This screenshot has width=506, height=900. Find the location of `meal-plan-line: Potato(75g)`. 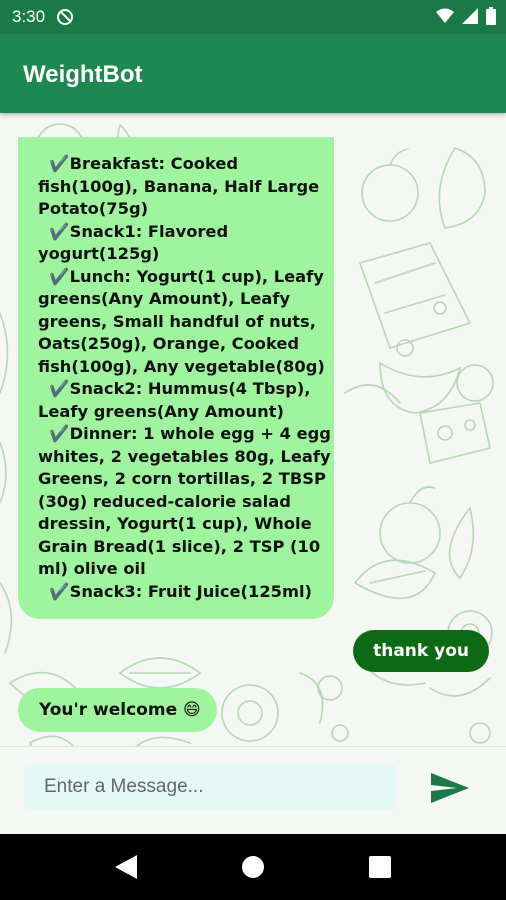

meal-plan-line: Potato(75g) is located at coordinates (93, 208).